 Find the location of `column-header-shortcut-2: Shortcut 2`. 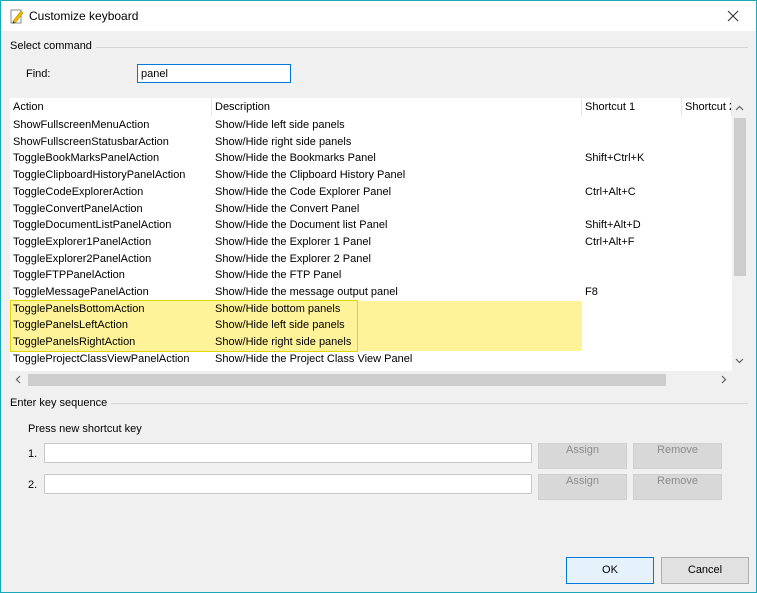

column-header-shortcut-2: Shortcut 2 is located at coordinates (707, 107).